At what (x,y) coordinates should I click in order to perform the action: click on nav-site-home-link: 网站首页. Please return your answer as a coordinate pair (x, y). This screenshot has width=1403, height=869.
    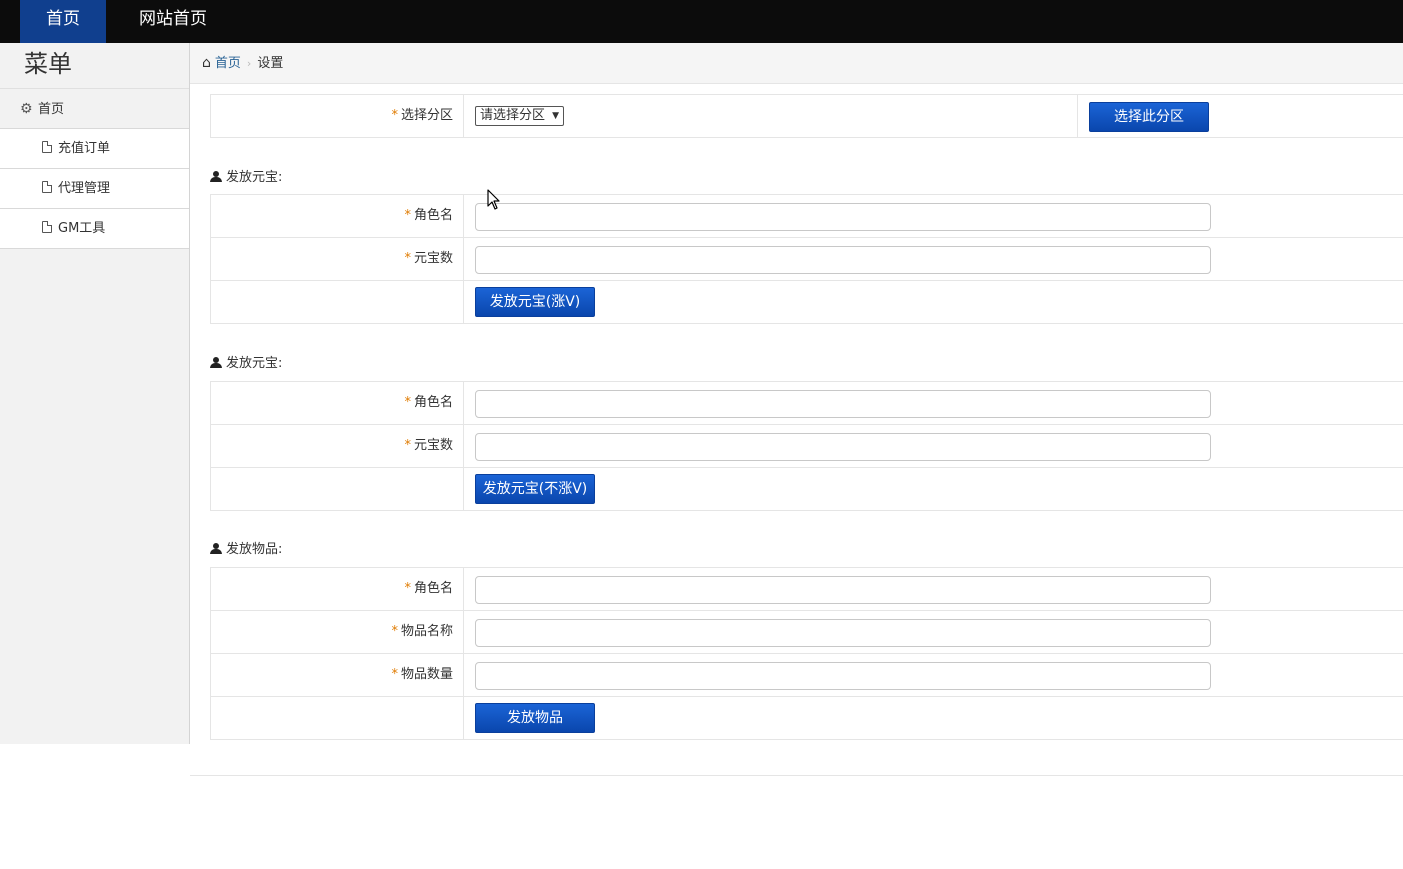
    Looking at the image, I should click on (173, 21).